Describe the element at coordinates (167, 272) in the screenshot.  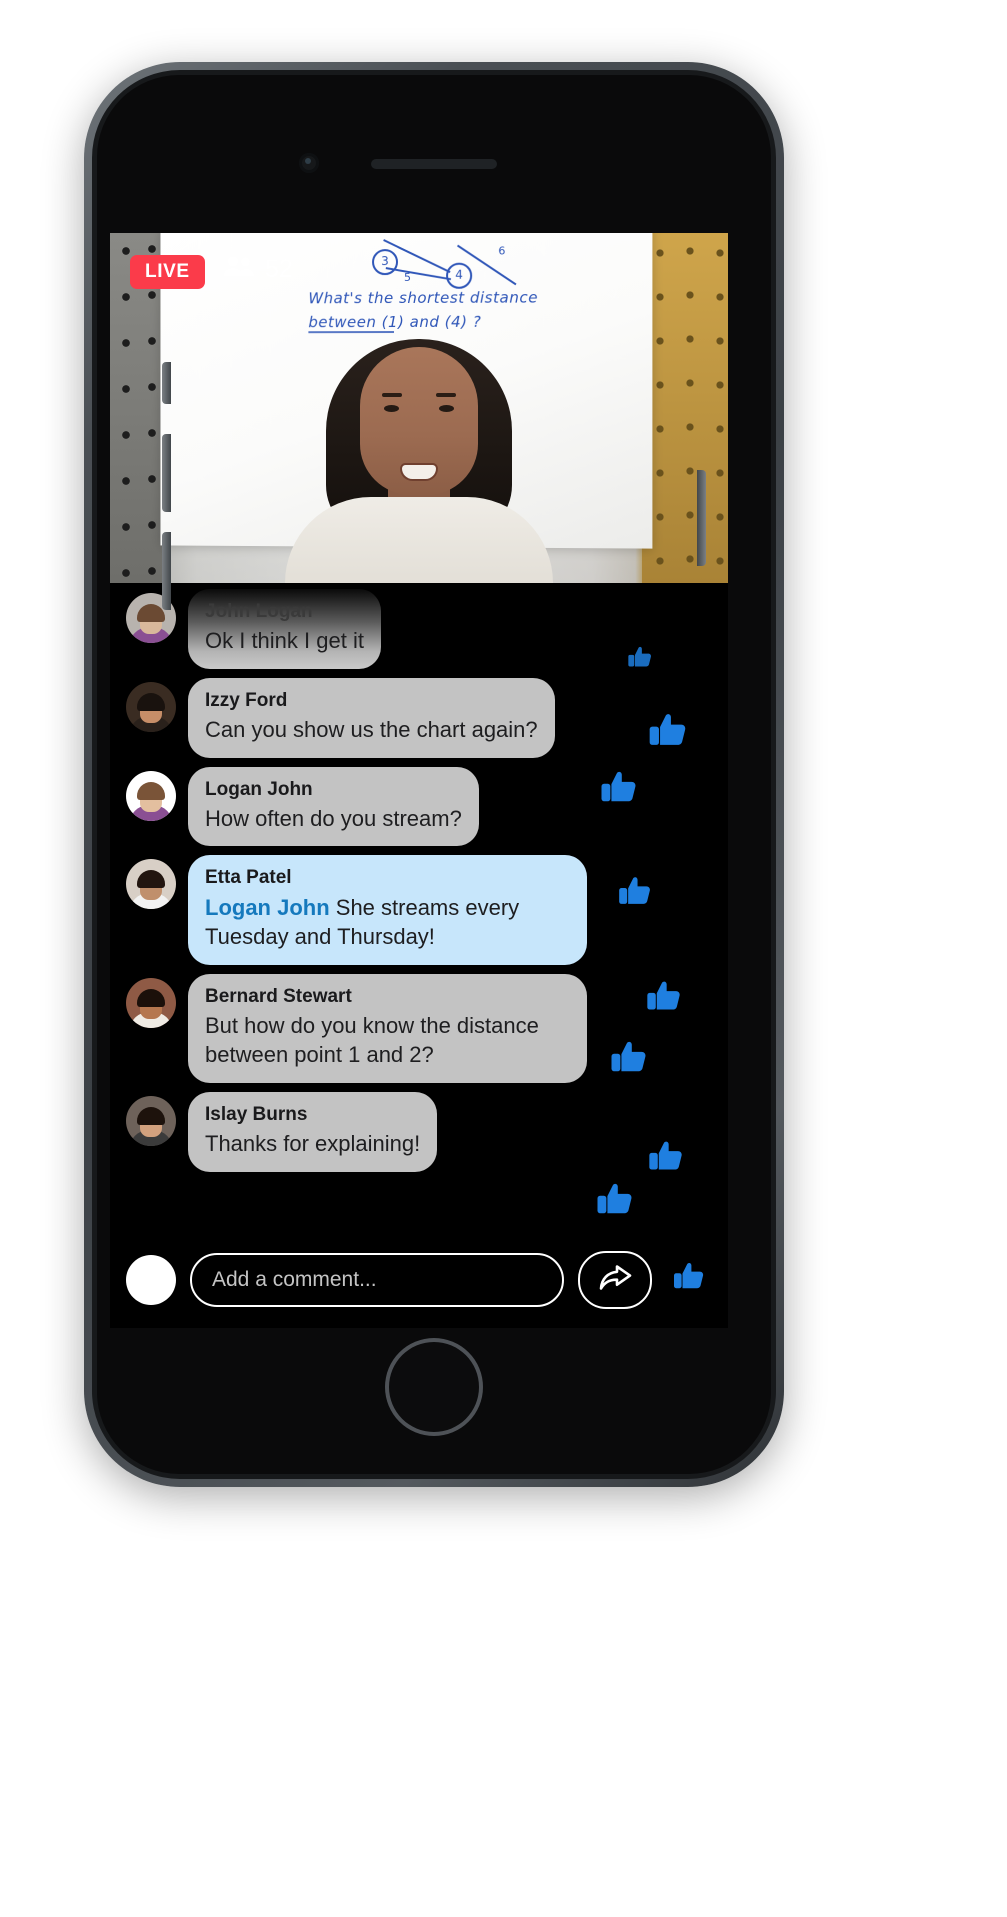
I see `live-badge: LIVE` at that location.